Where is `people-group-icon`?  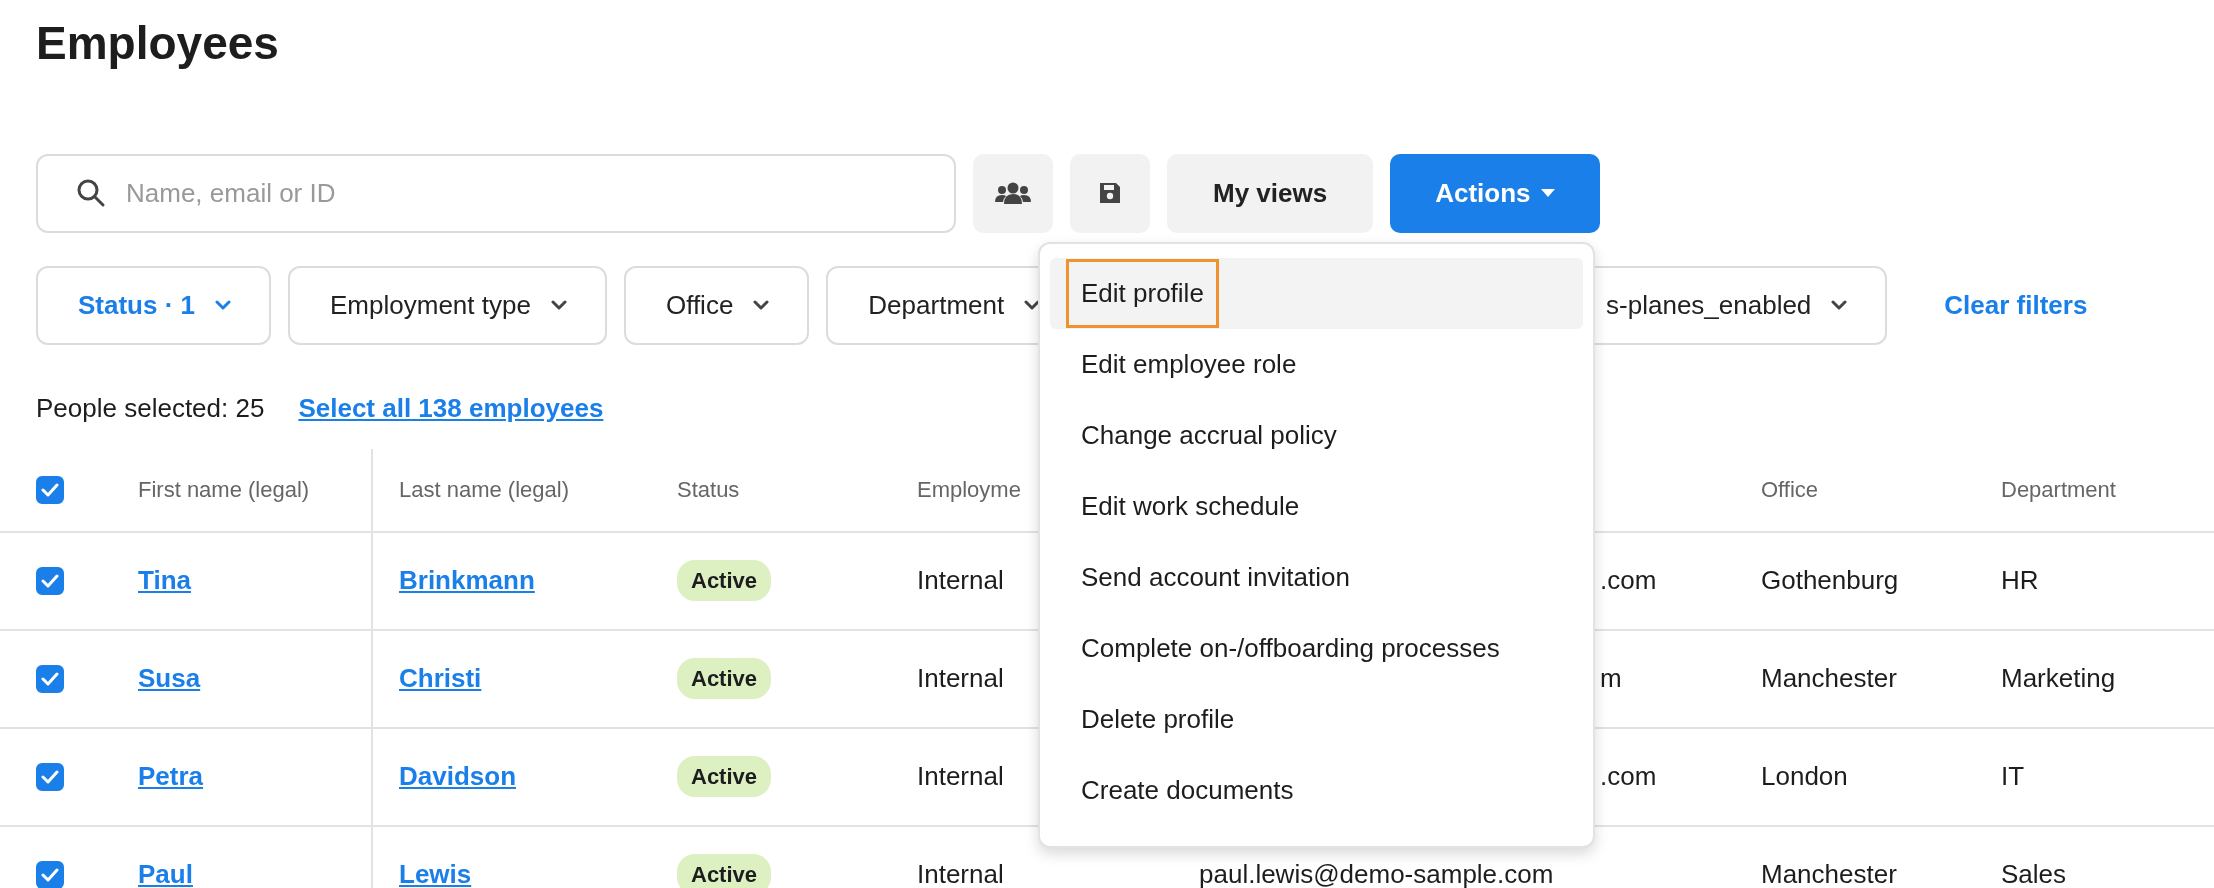
people-group-icon is located at coordinates (1013, 193).